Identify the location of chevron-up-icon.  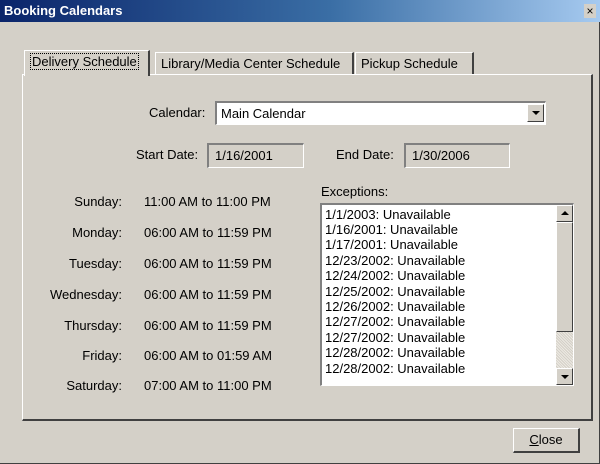
(565, 213).